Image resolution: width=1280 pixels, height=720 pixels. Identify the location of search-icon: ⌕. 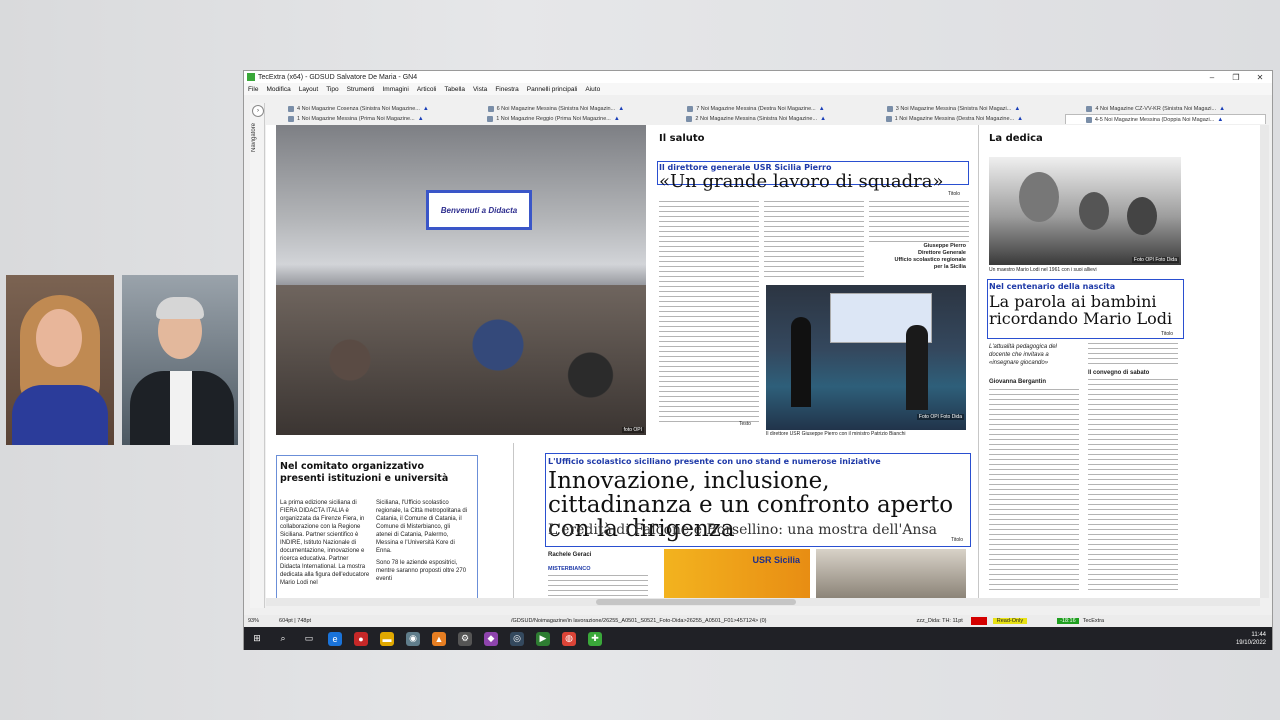
(283, 639).